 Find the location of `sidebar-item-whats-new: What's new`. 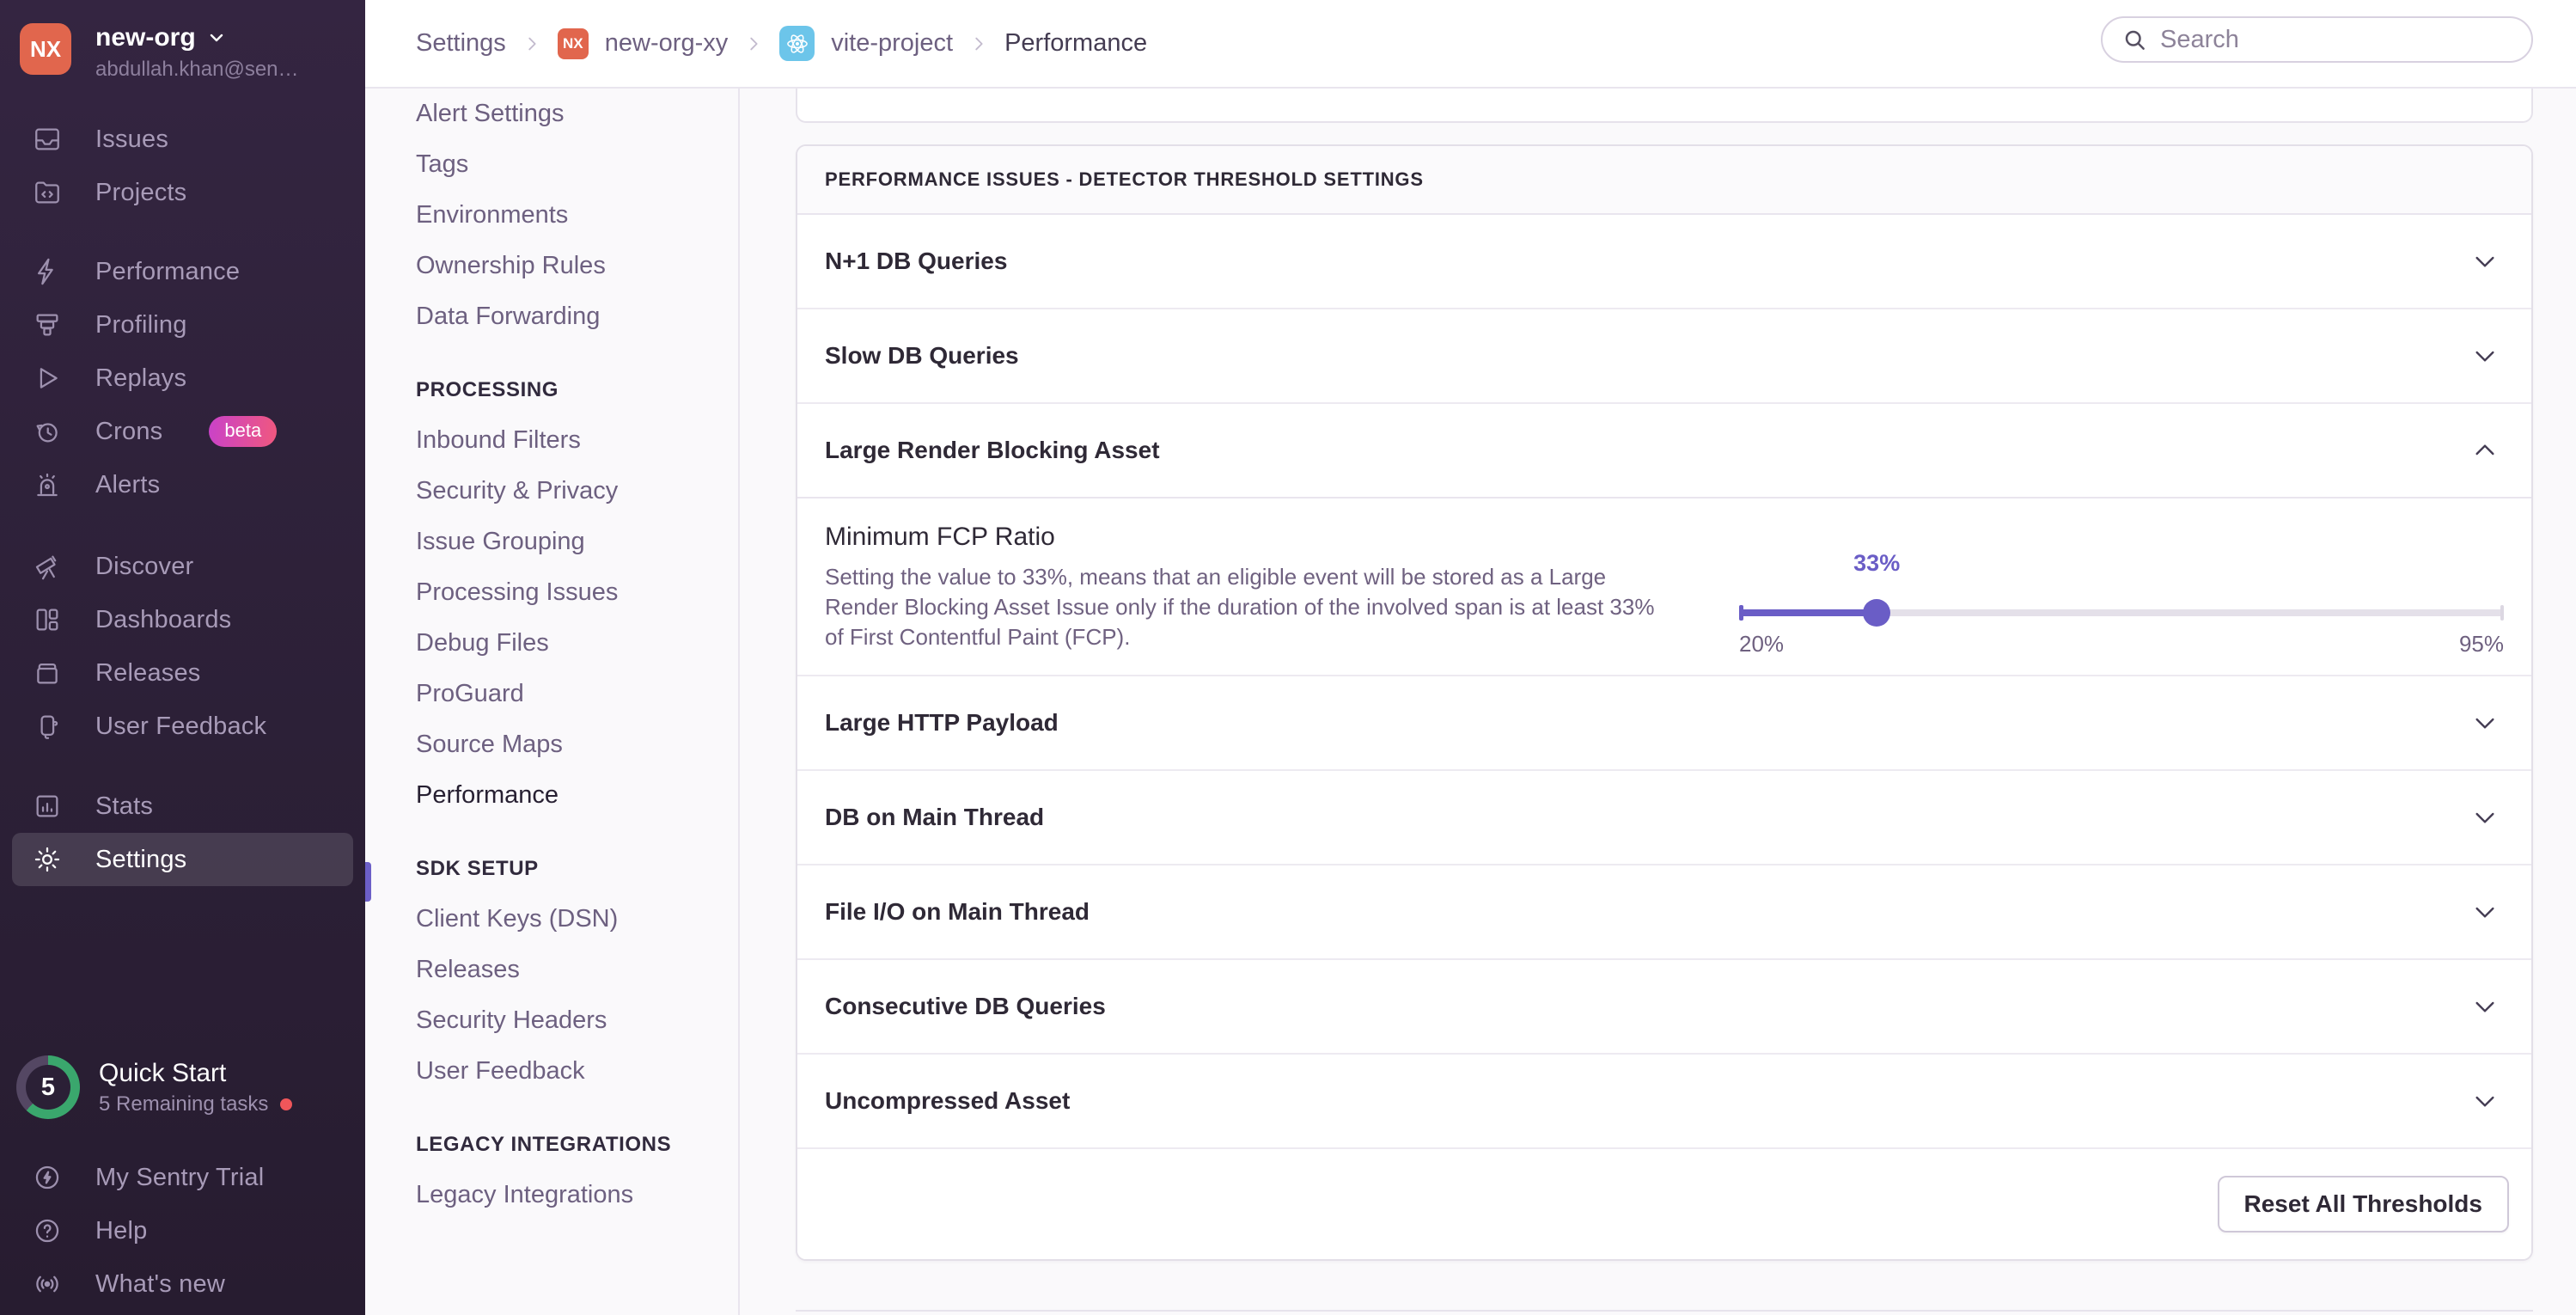

sidebar-item-whats-new: What's new is located at coordinates (182, 1284).